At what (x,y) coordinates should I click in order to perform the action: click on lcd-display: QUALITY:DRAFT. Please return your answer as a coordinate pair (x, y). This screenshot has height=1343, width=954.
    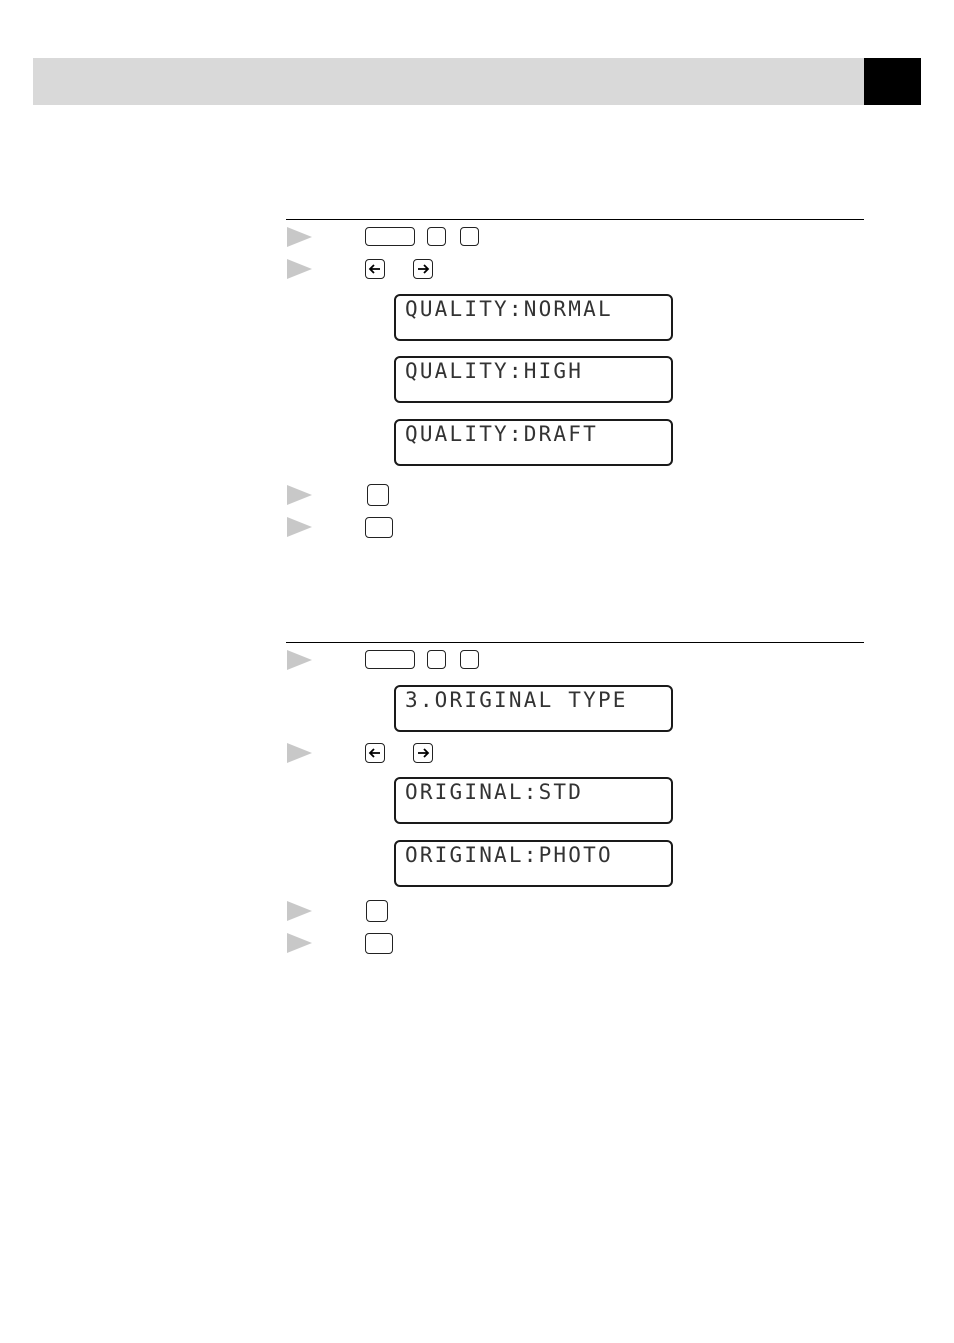
    Looking at the image, I should click on (533, 442).